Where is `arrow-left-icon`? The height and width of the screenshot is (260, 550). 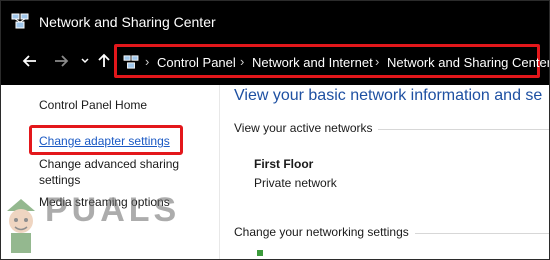
arrow-left-icon is located at coordinates (29, 61).